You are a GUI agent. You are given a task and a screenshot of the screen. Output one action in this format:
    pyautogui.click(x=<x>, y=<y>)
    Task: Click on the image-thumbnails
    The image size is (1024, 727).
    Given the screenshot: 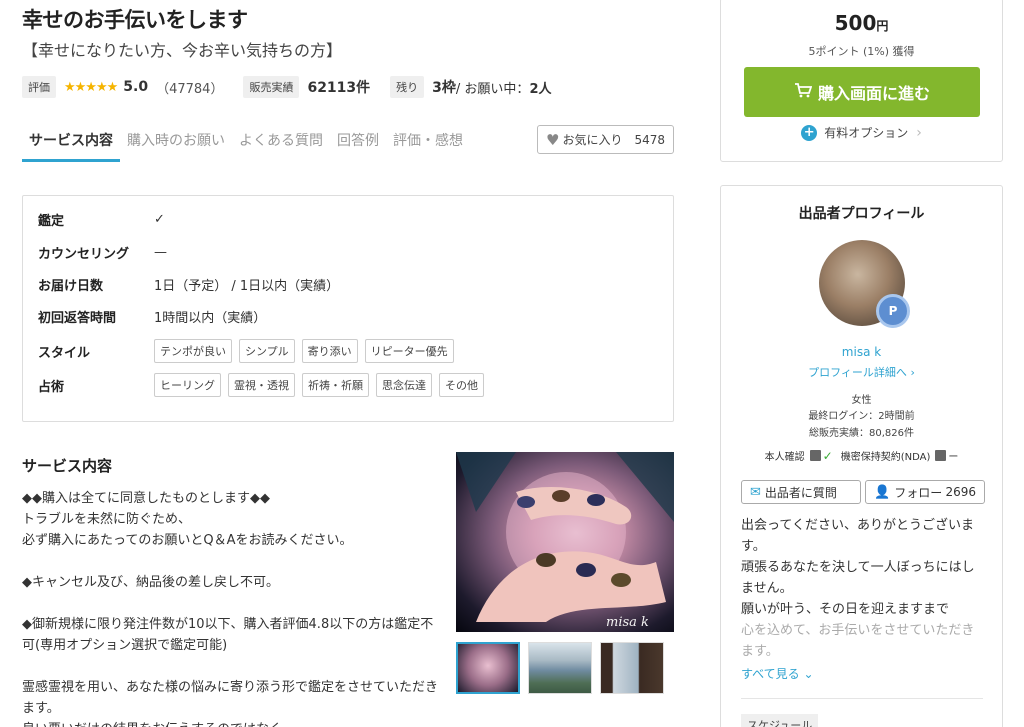 What is the action you would take?
    pyautogui.click(x=564, y=668)
    